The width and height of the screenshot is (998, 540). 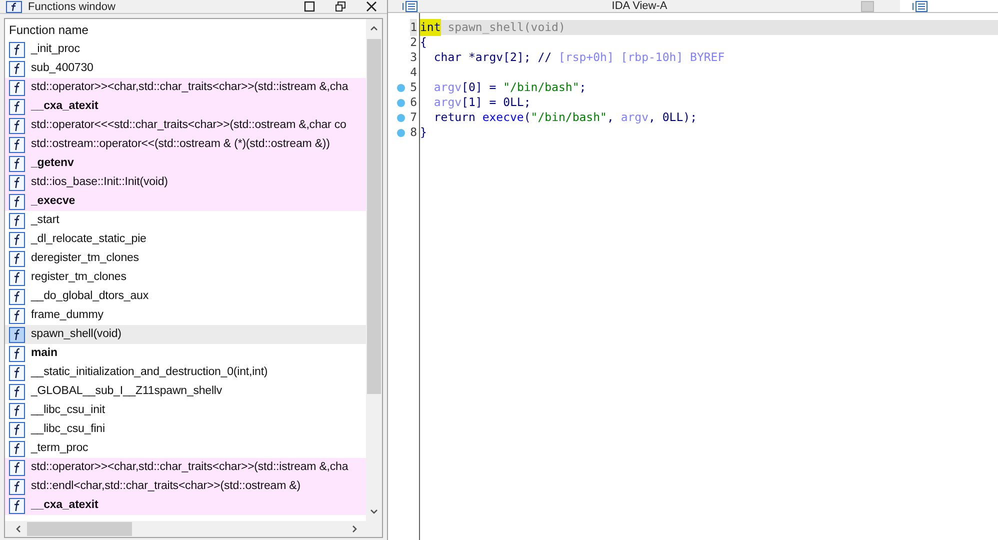 I want to click on maximize-icon, so click(x=309, y=6).